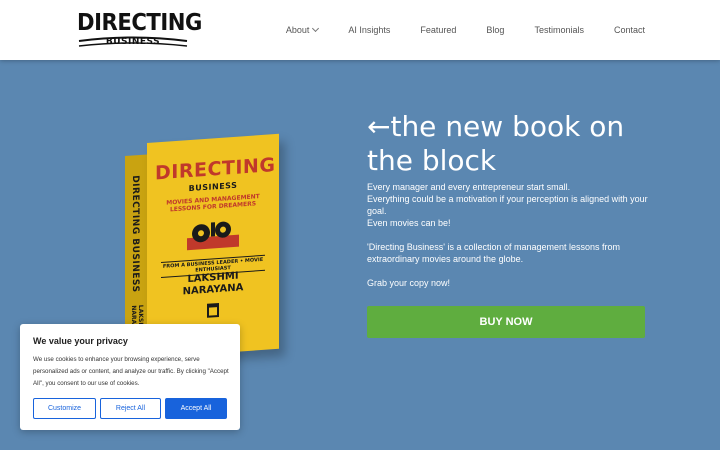 This screenshot has height=450, width=720. Describe the element at coordinates (506, 322) in the screenshot. I see `buy-now-button: BUY NOW` at that location.